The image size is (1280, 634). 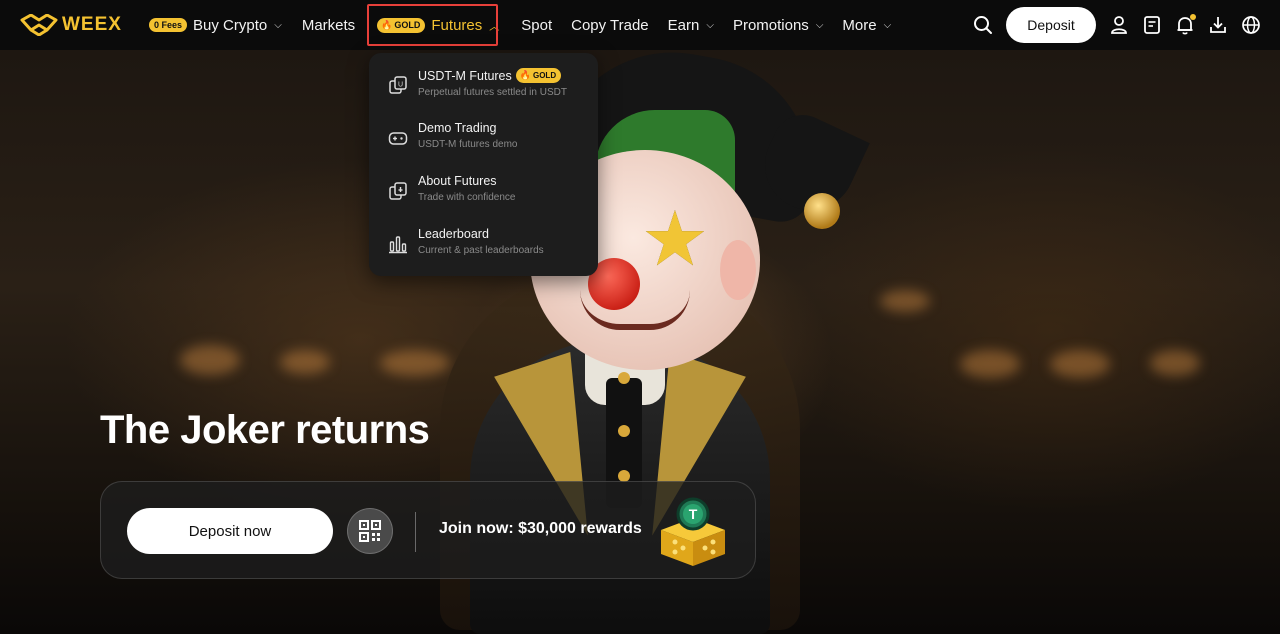 What do you see at coordinates (770, 25) in the screenshot?
I see `nav-label: Promotions` at bounding box center [770, 25].